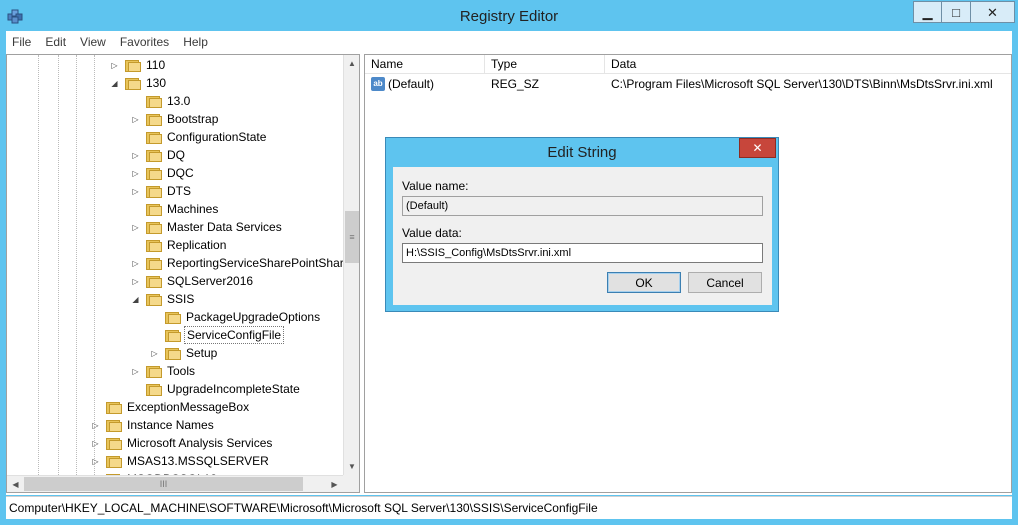 This screenshot has height=525, width=1018. I want to click on tree-item-label: 130, so click(156, 83).